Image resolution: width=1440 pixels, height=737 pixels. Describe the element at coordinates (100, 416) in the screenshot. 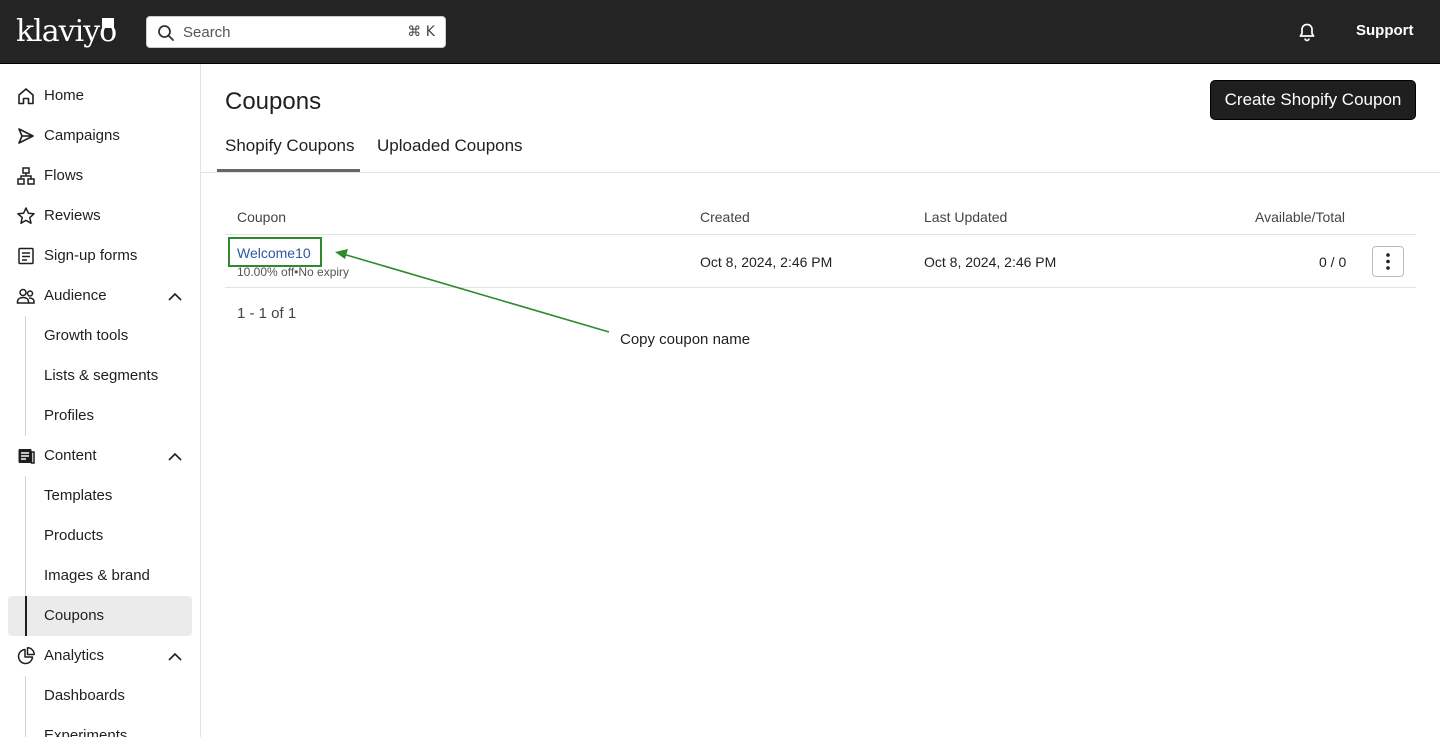

I see `sidebar-item-profiles: Profiles` at that location.